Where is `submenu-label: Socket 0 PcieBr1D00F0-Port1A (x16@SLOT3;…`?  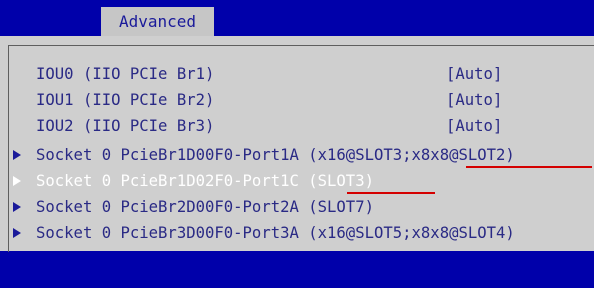
submenu-label: Socket 0 PcieBr1D00F0-Port1A (x16@SLOT3;… is located at coordinates (275, 155).